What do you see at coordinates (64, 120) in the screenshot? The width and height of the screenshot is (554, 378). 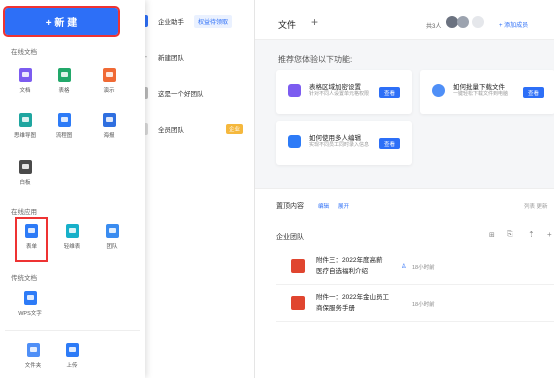 I see `flowchart-icon` at bounding box center [64, 120].